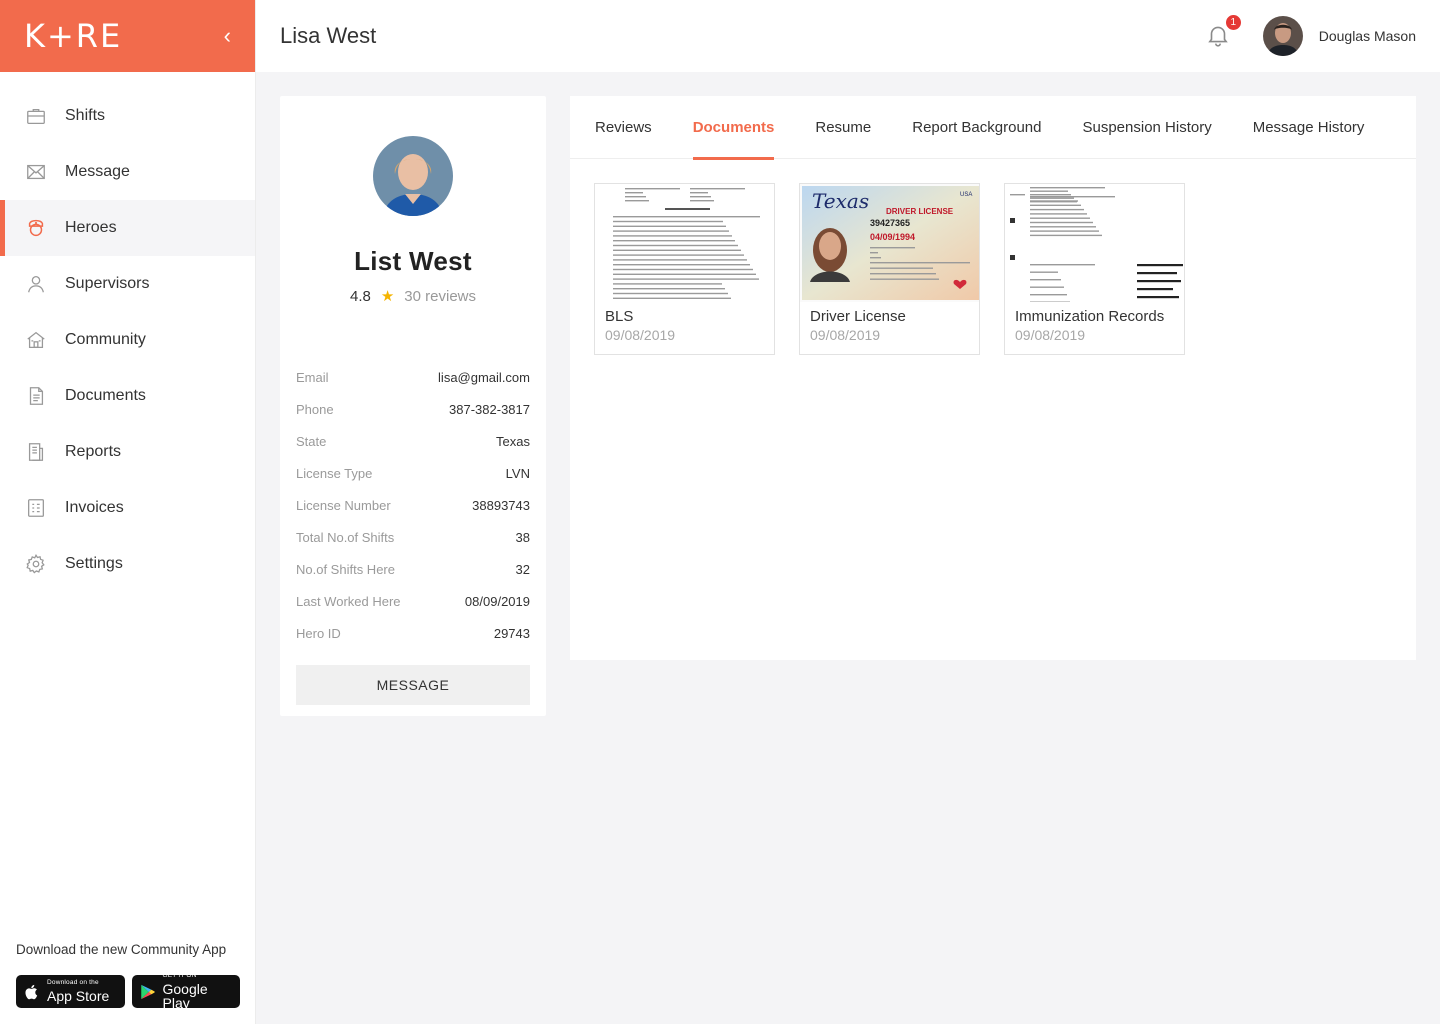 The height and width of the screenshot is (1024, 1440). What do you see at coordinates (94, 563) in the screenshot?
I see `sidebar-item-label: Settings` at bounding box center [94, 563].